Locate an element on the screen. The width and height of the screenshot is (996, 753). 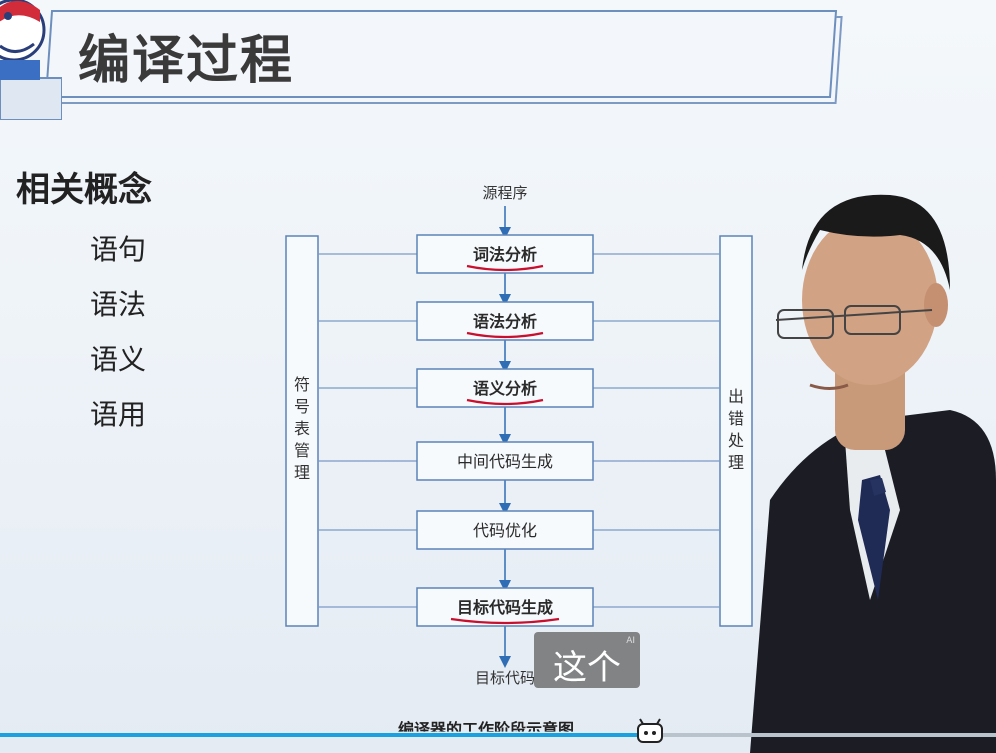
target-code-label: 目标代码 is located at coordinates (505, 678).